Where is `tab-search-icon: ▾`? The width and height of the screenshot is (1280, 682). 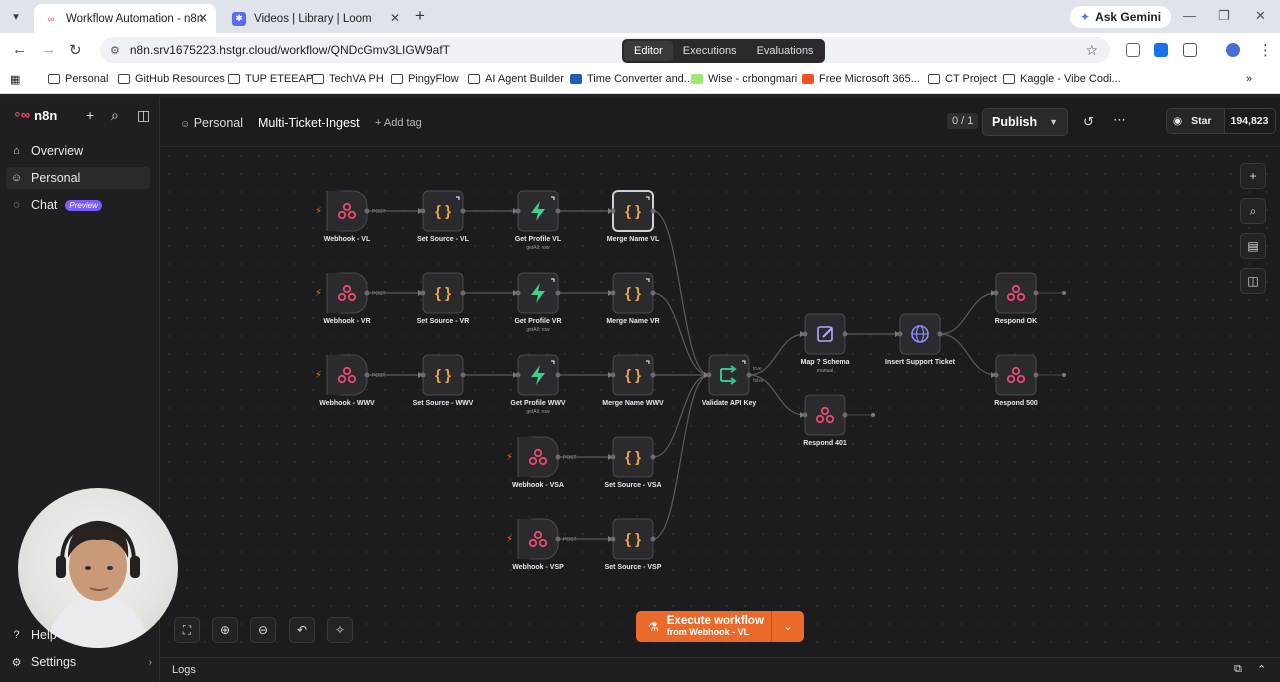 tab-search-icon: ▾ is located at coordinates (16, 16).